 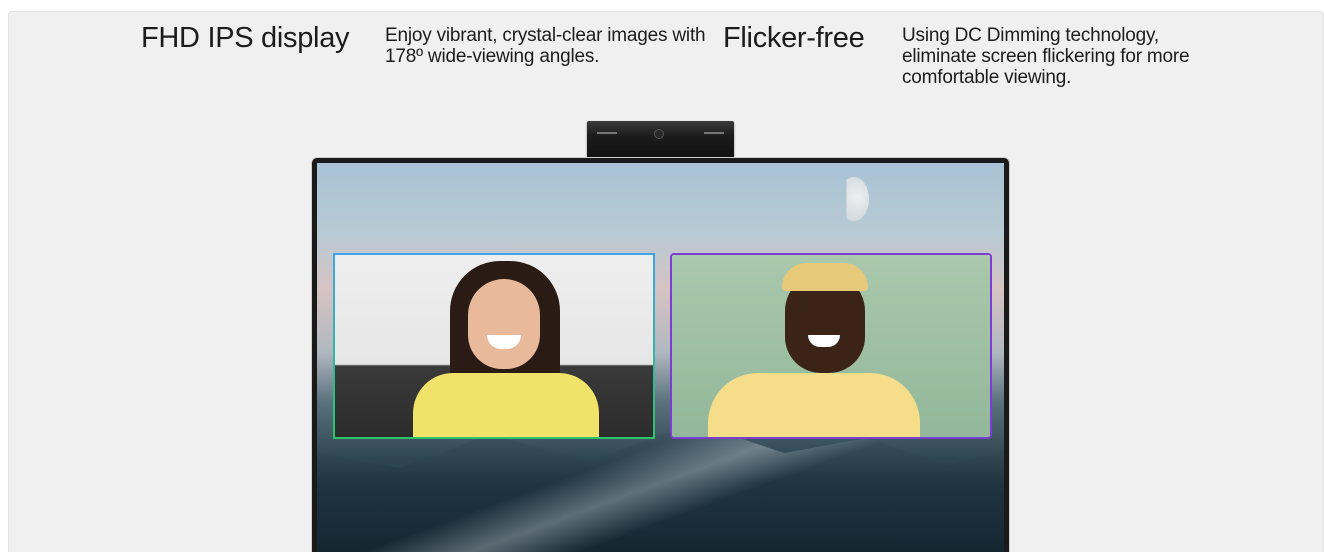 I want to click on webcam-icon, so click(x=660, y=139).